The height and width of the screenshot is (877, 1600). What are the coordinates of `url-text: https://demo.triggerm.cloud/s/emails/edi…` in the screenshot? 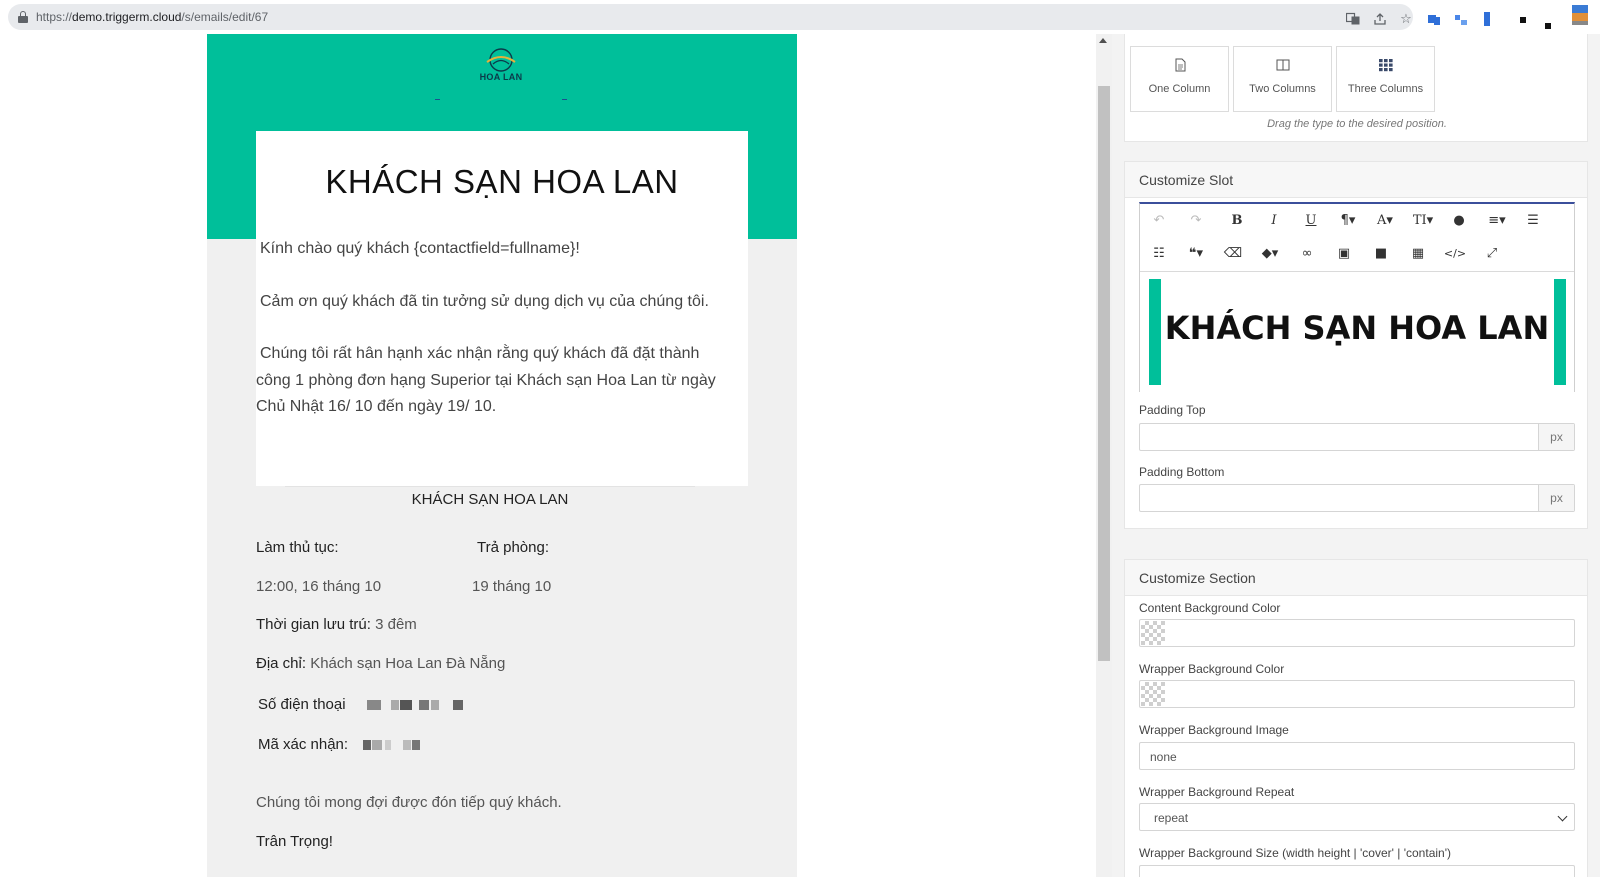 It's located at (152, 17).